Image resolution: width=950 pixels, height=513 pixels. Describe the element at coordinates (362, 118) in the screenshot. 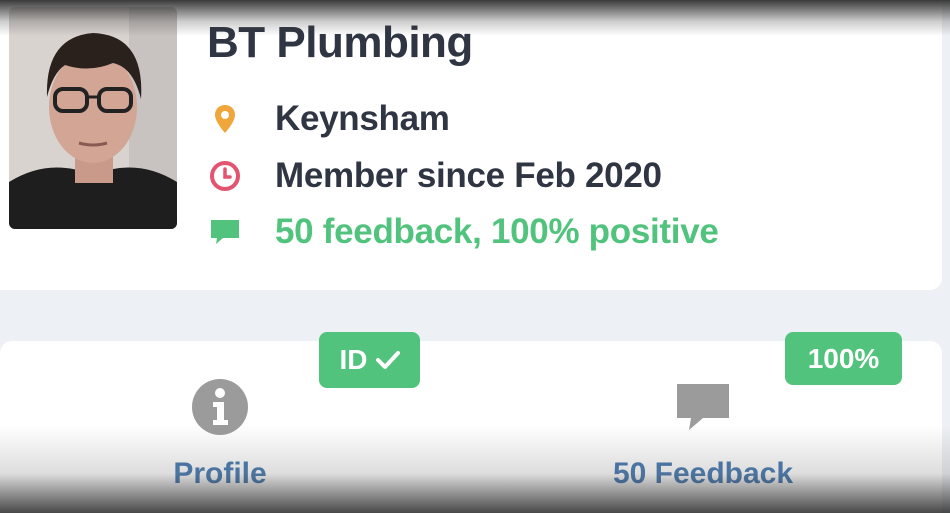

I see `location-text: Keynsham` at that location.